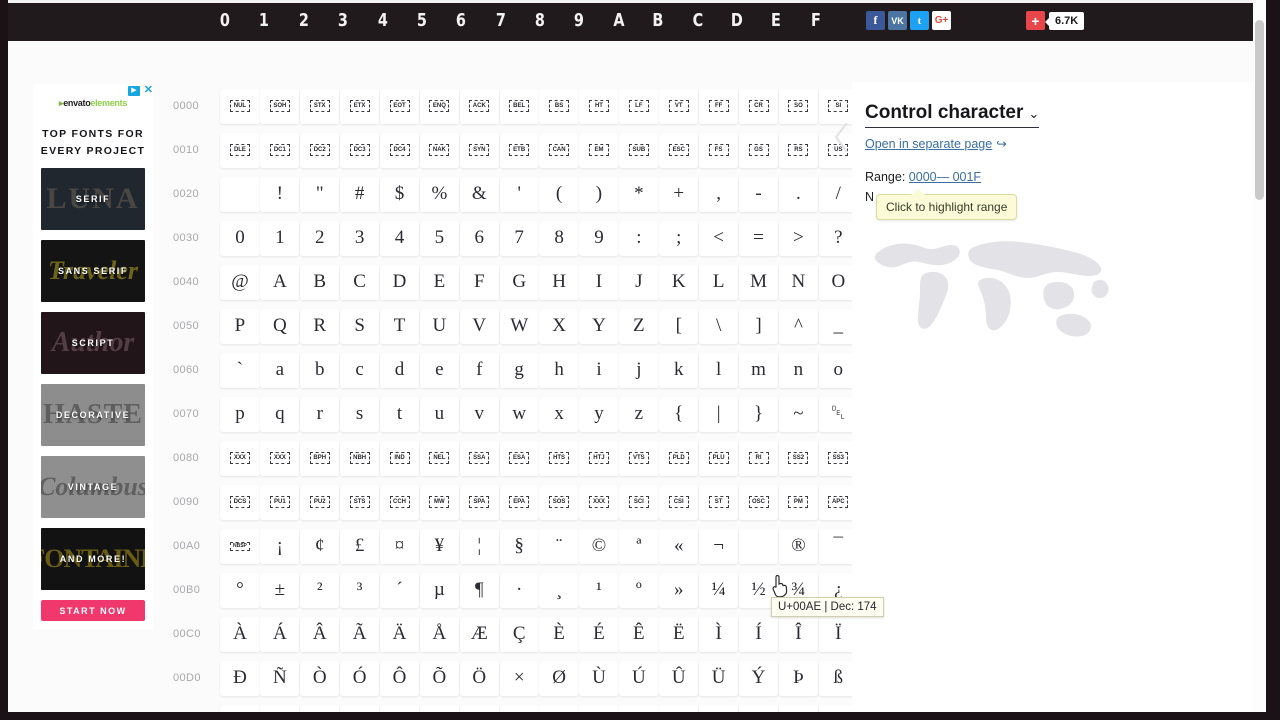 The height and width of the screenshot is (720, 1280). What do you see at coordinates (945, 177) in the screenshot?
I see `range-value-link: 0000— 001F` at bounding box center [945, 177].